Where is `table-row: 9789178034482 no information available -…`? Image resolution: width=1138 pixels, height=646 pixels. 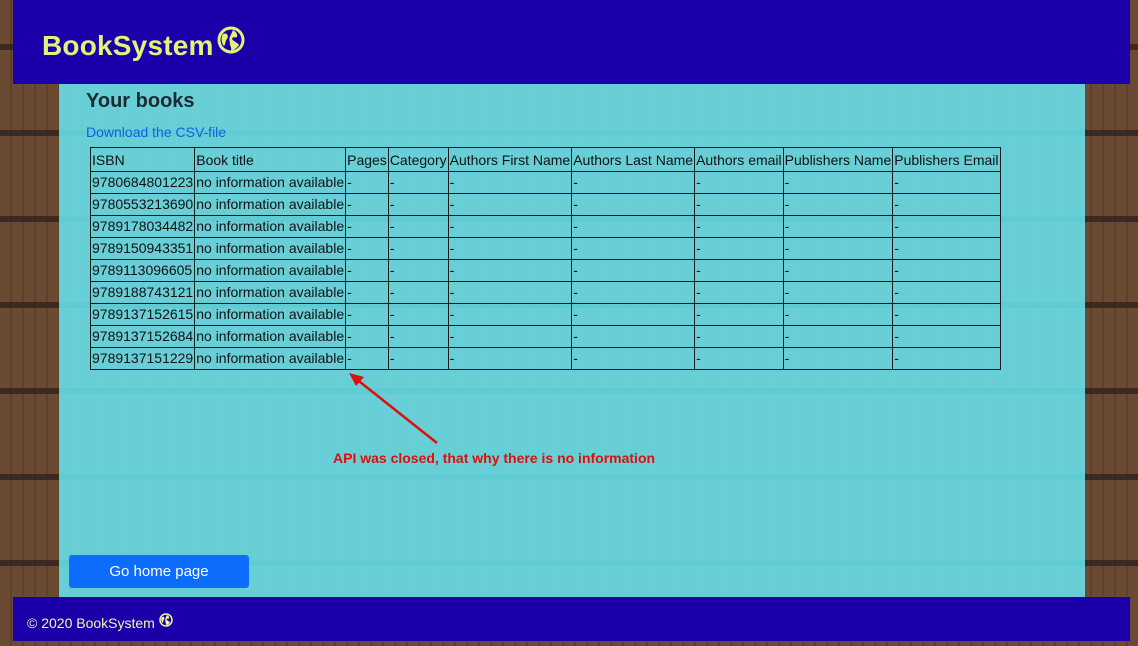
table-row: 9789178034482 no information available -… is located at coordinates (545, 226).